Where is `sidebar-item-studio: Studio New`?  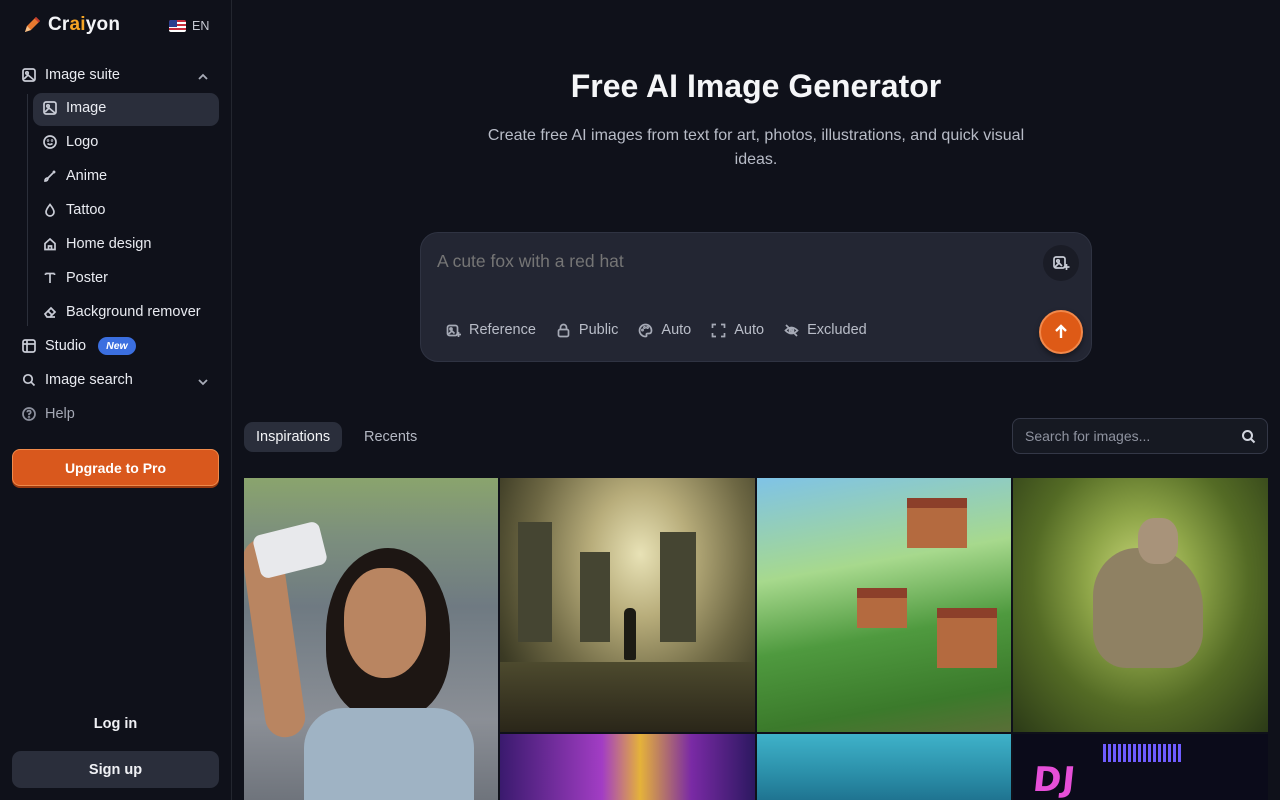
sidebar-item-studio: Studio New is located at coordinates (79, 346).